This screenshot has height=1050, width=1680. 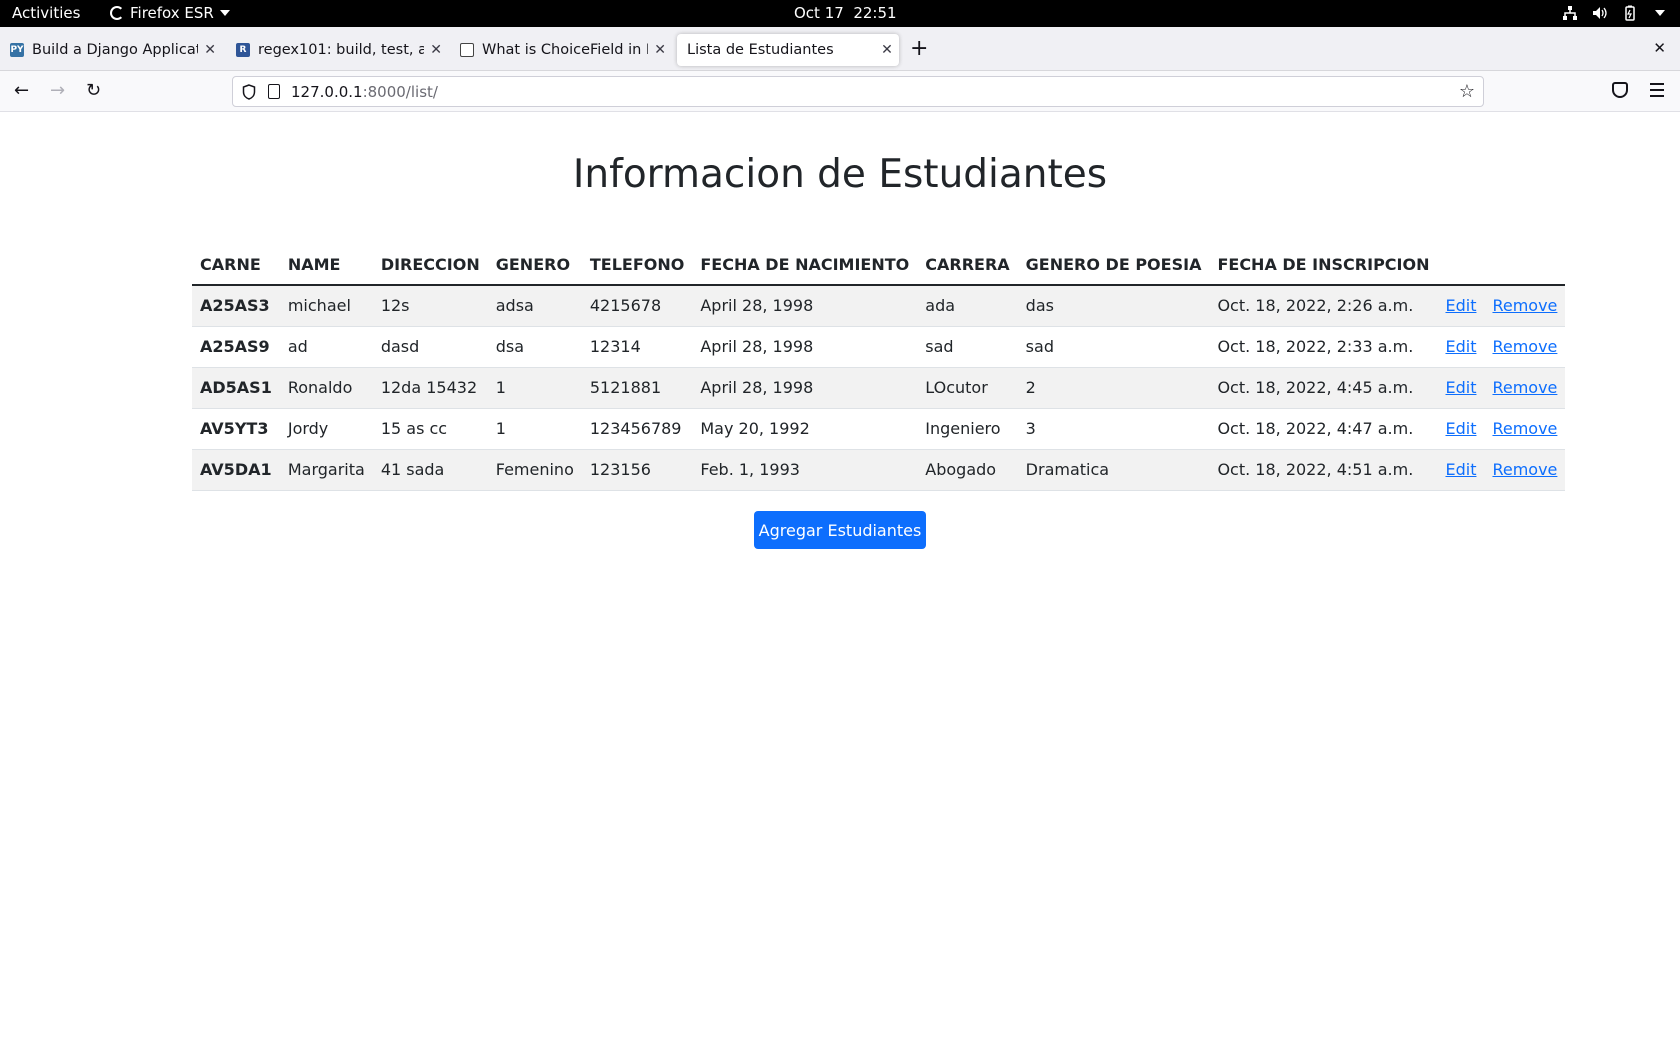 What do you see at coordinates (858, 91) in the screenshot?
I see `url-bar: 127.0.0.1:8000/list/ ☆` at bounding box center [858, 91].